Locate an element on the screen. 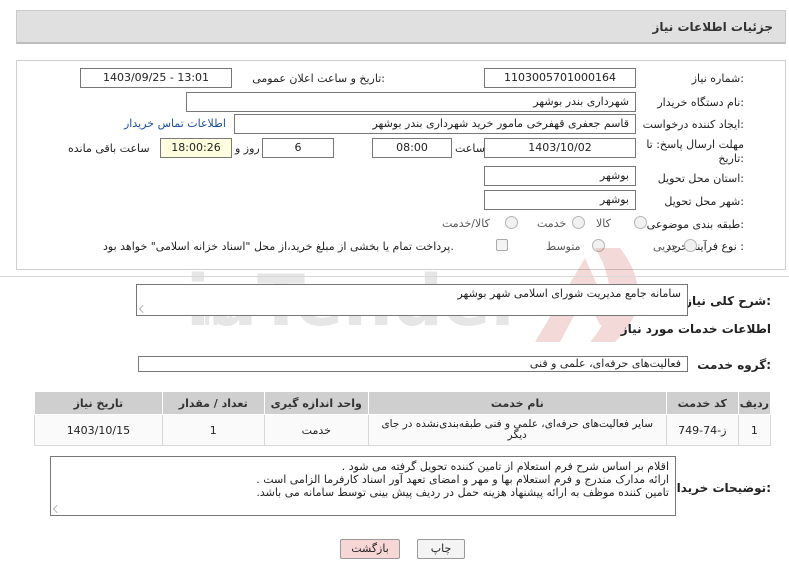 This screenshot has height=574, width=789. deadline-time-label: ساعت is located at coordinates (470, 148).